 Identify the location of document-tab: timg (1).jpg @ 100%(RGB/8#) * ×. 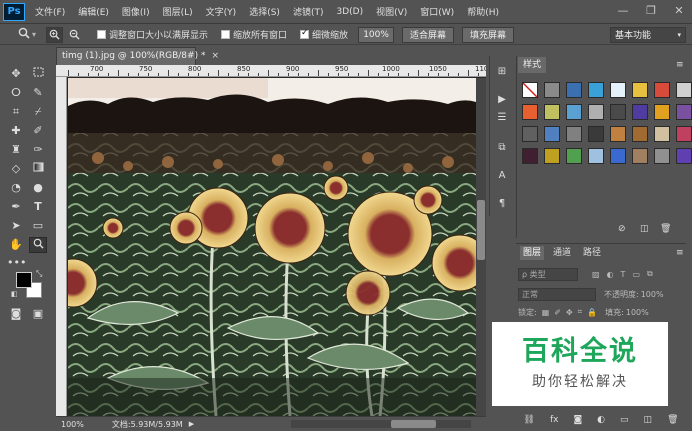
(137, 56).